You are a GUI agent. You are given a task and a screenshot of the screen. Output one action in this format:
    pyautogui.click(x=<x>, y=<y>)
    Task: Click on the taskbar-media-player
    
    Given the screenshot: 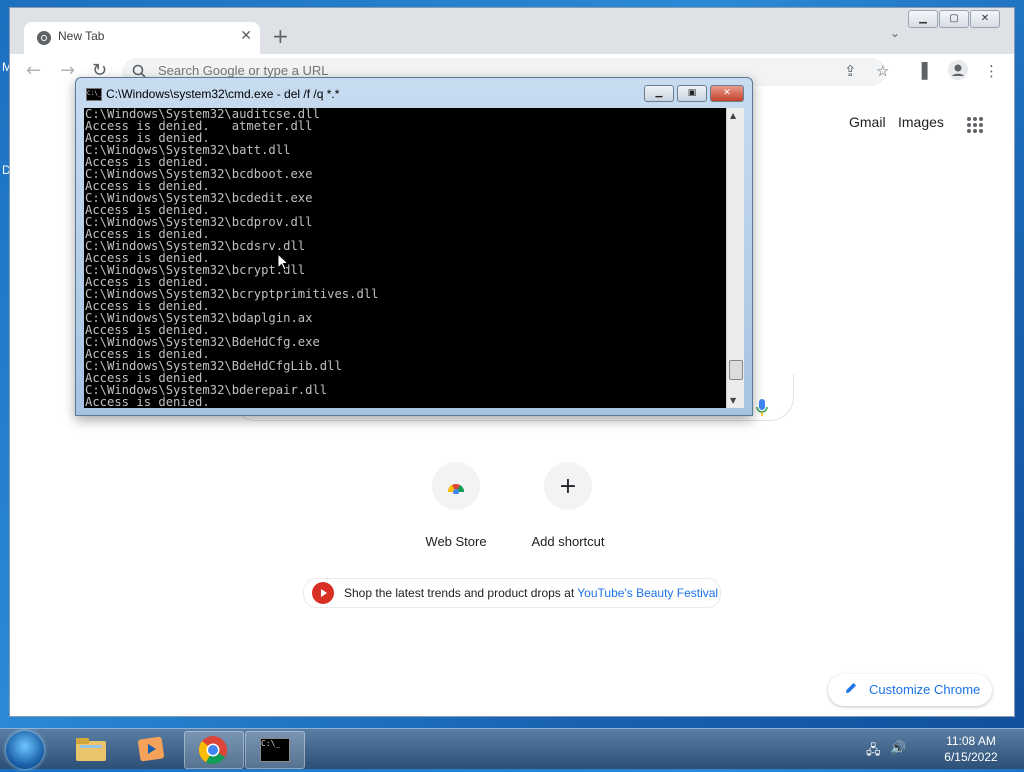 What is the action you would take?
    pyautogui.click(x=151, y=749)
    